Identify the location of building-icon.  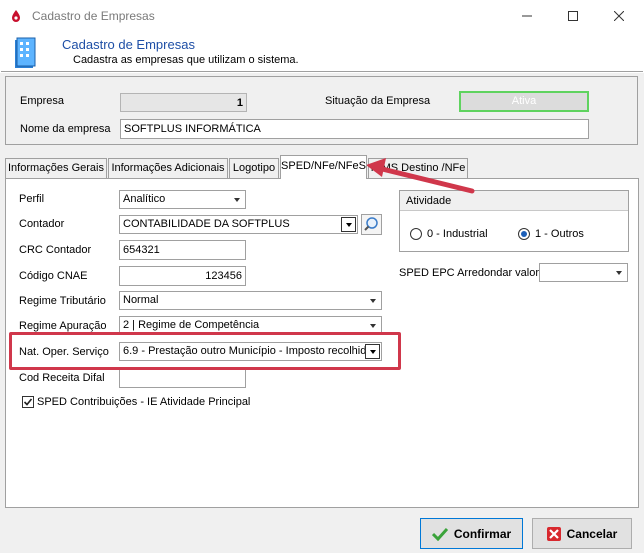
(25, 52).